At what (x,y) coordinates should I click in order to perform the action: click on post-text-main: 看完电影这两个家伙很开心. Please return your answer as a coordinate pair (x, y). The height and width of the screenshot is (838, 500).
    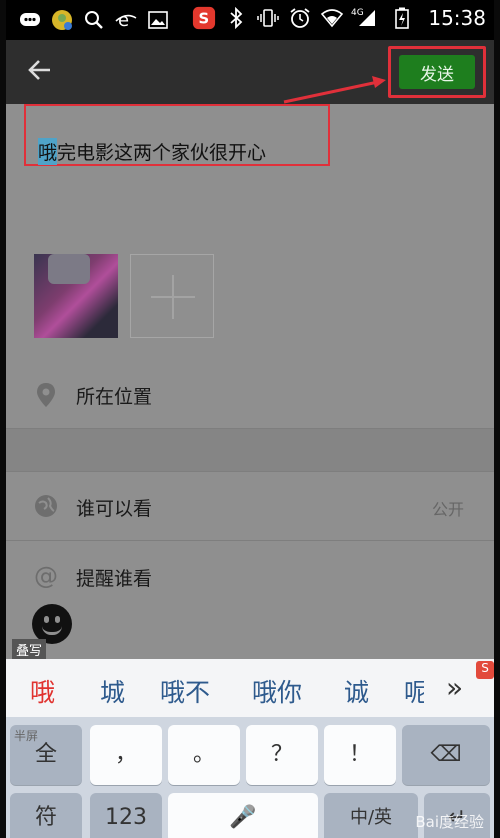
    Looking at the image, I should click on (152, 153).